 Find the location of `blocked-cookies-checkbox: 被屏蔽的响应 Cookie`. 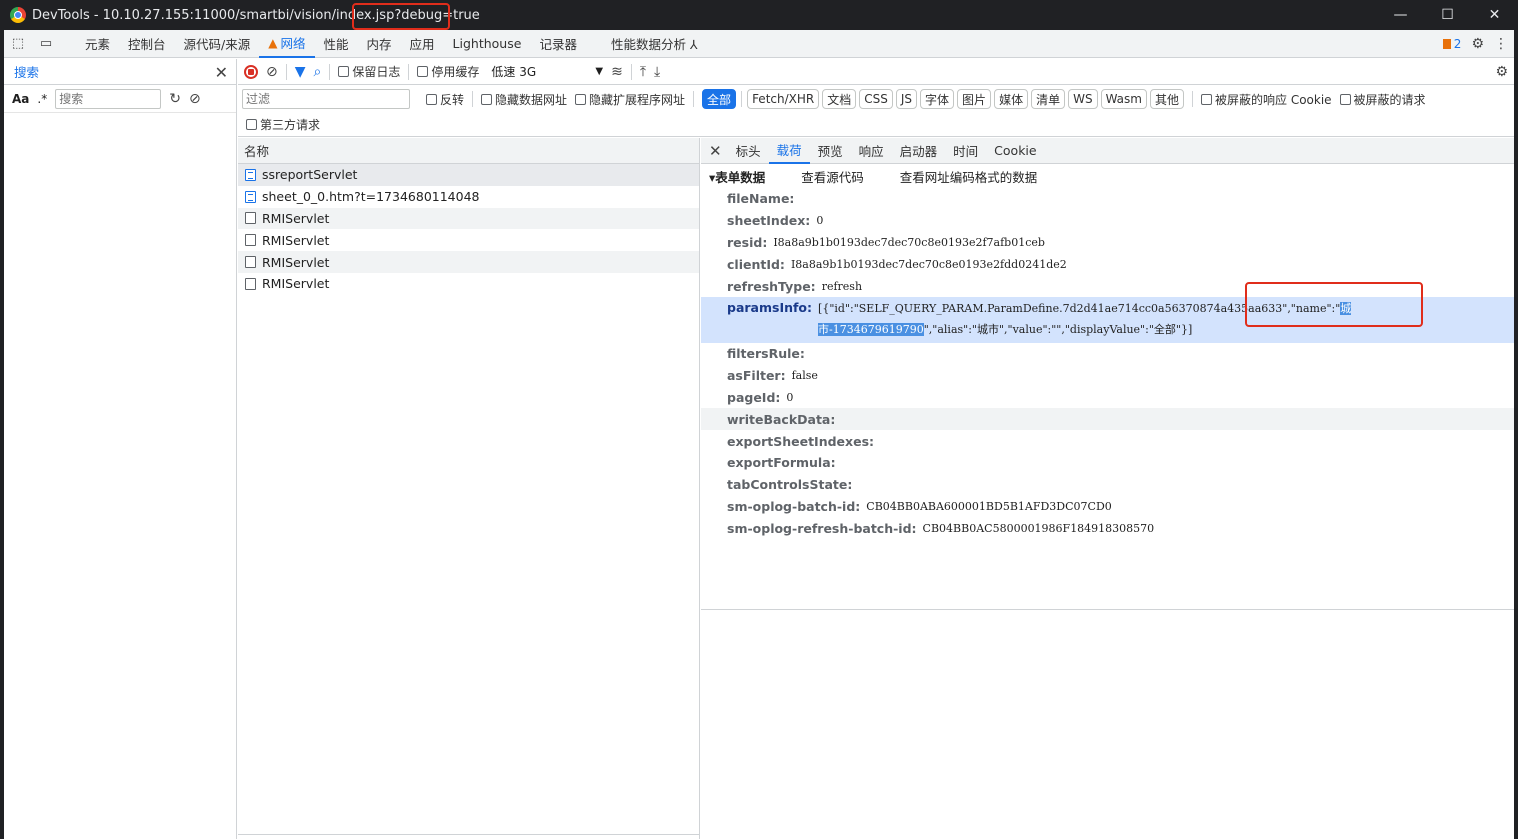

blocked-cookies-checkbox: 被屏蔽的响应 Cookie is located at coordinates (1266, 99).